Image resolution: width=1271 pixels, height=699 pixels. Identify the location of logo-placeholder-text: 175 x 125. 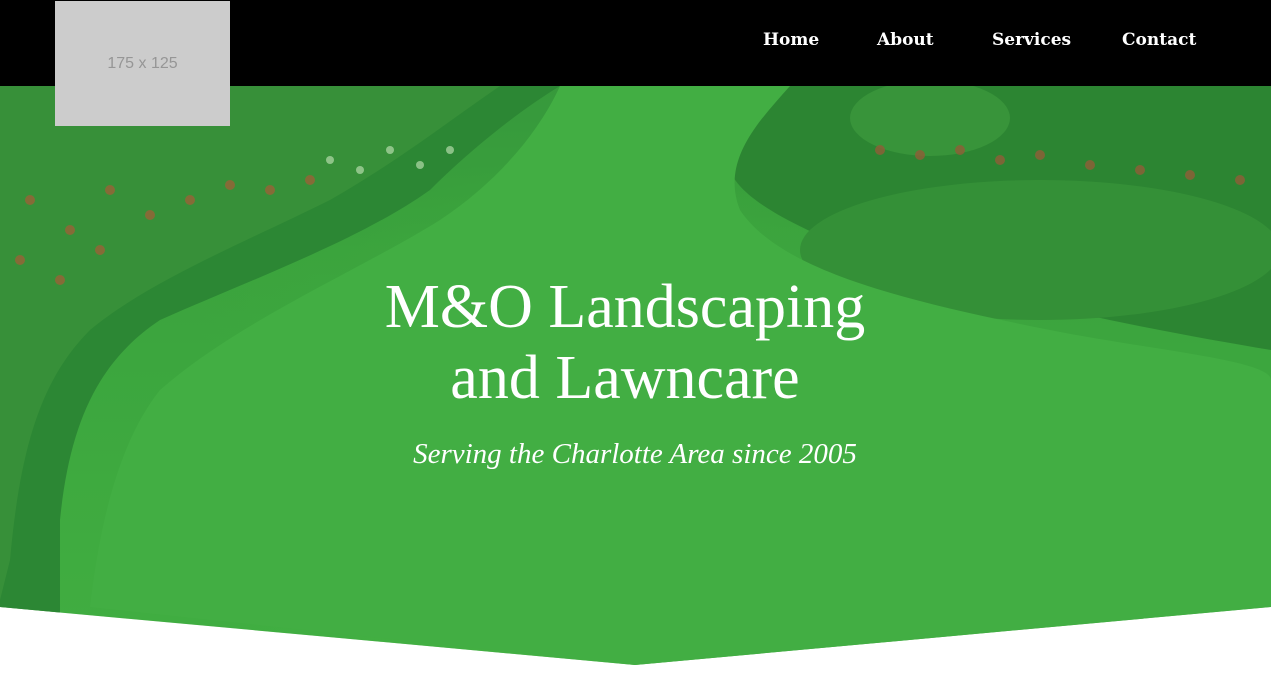
(142, 63).